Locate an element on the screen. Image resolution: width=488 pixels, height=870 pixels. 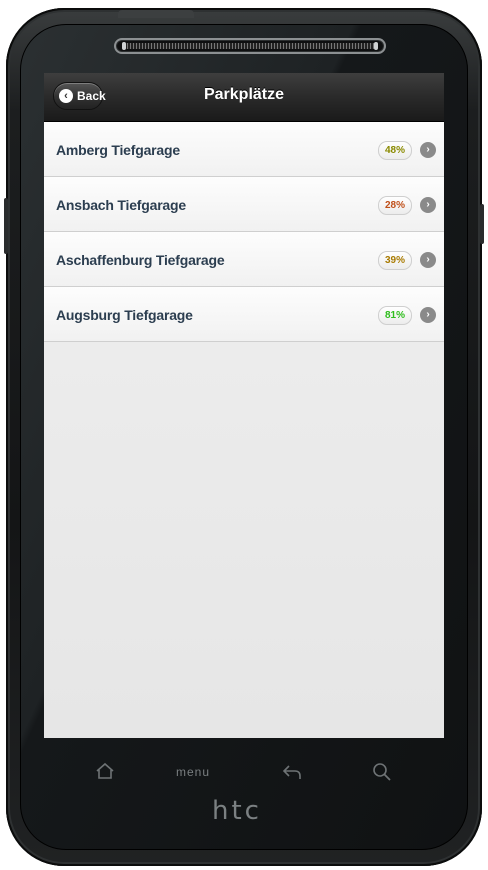
volume-button is located at coordinates (6, 226).